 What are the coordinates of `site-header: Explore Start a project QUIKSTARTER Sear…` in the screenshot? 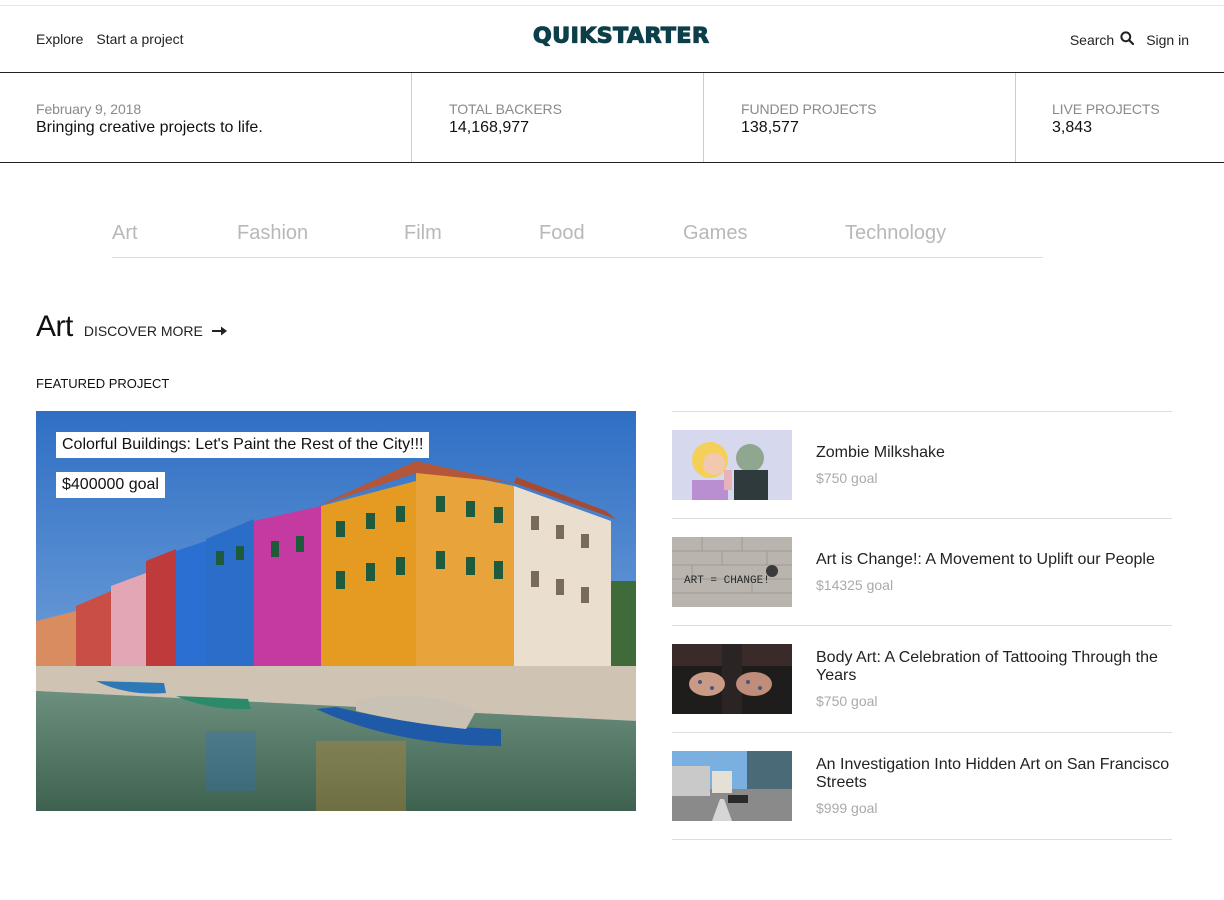 It's located at (612, 39).